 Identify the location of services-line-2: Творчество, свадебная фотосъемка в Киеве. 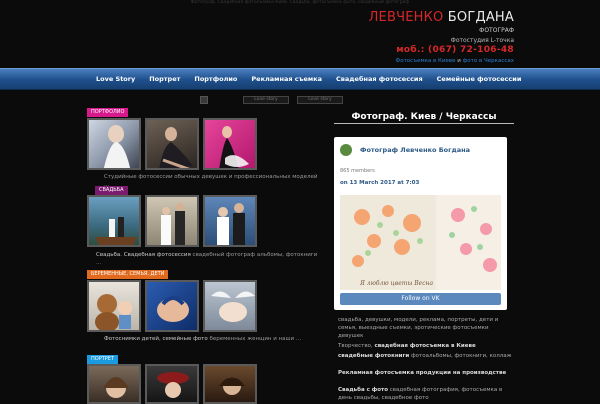
(426, 346).